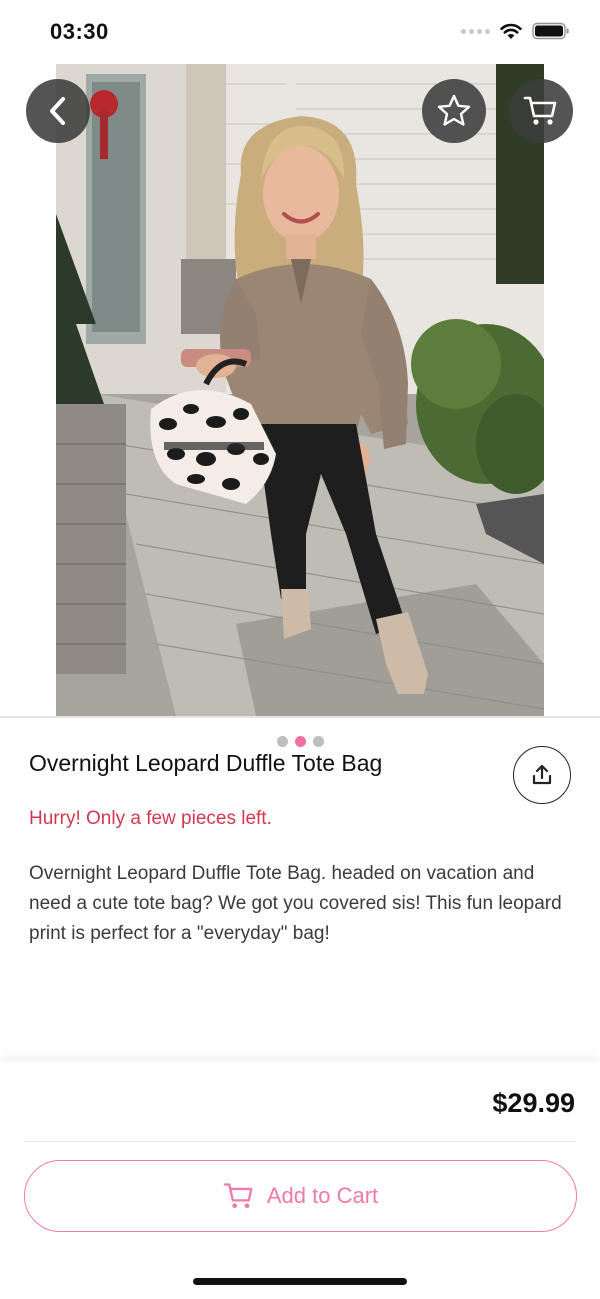  I want to click on favorite-button, so click(454, 111).